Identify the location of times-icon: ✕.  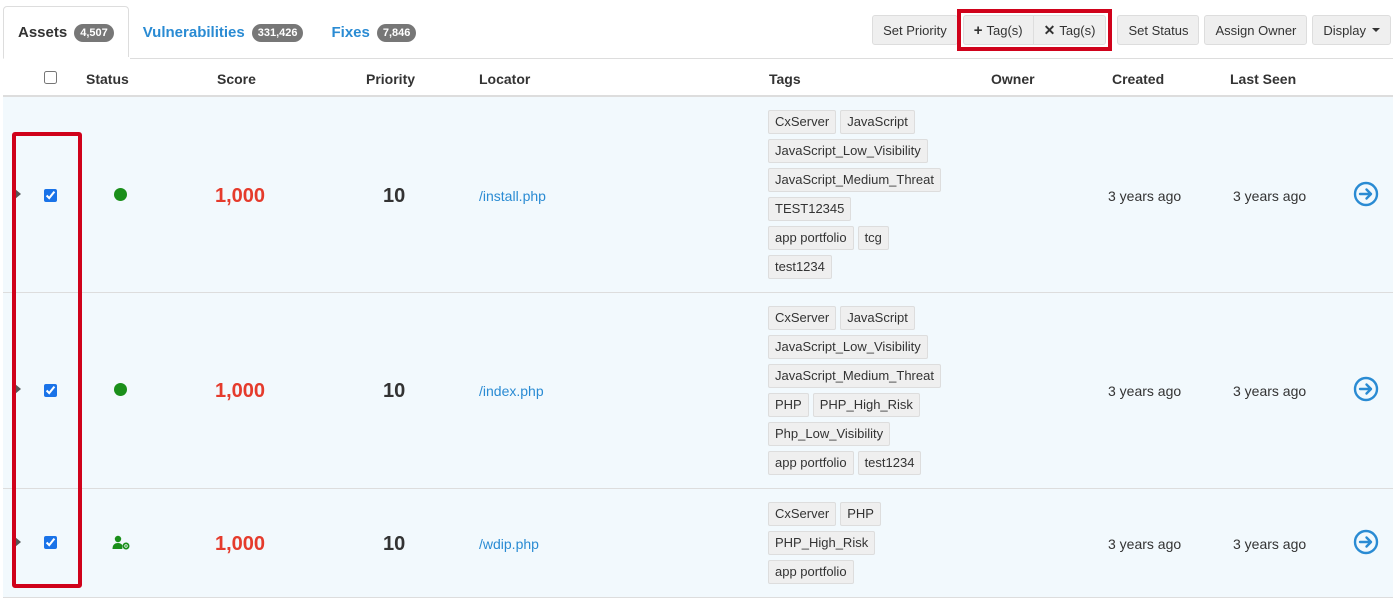
(1049, 29).